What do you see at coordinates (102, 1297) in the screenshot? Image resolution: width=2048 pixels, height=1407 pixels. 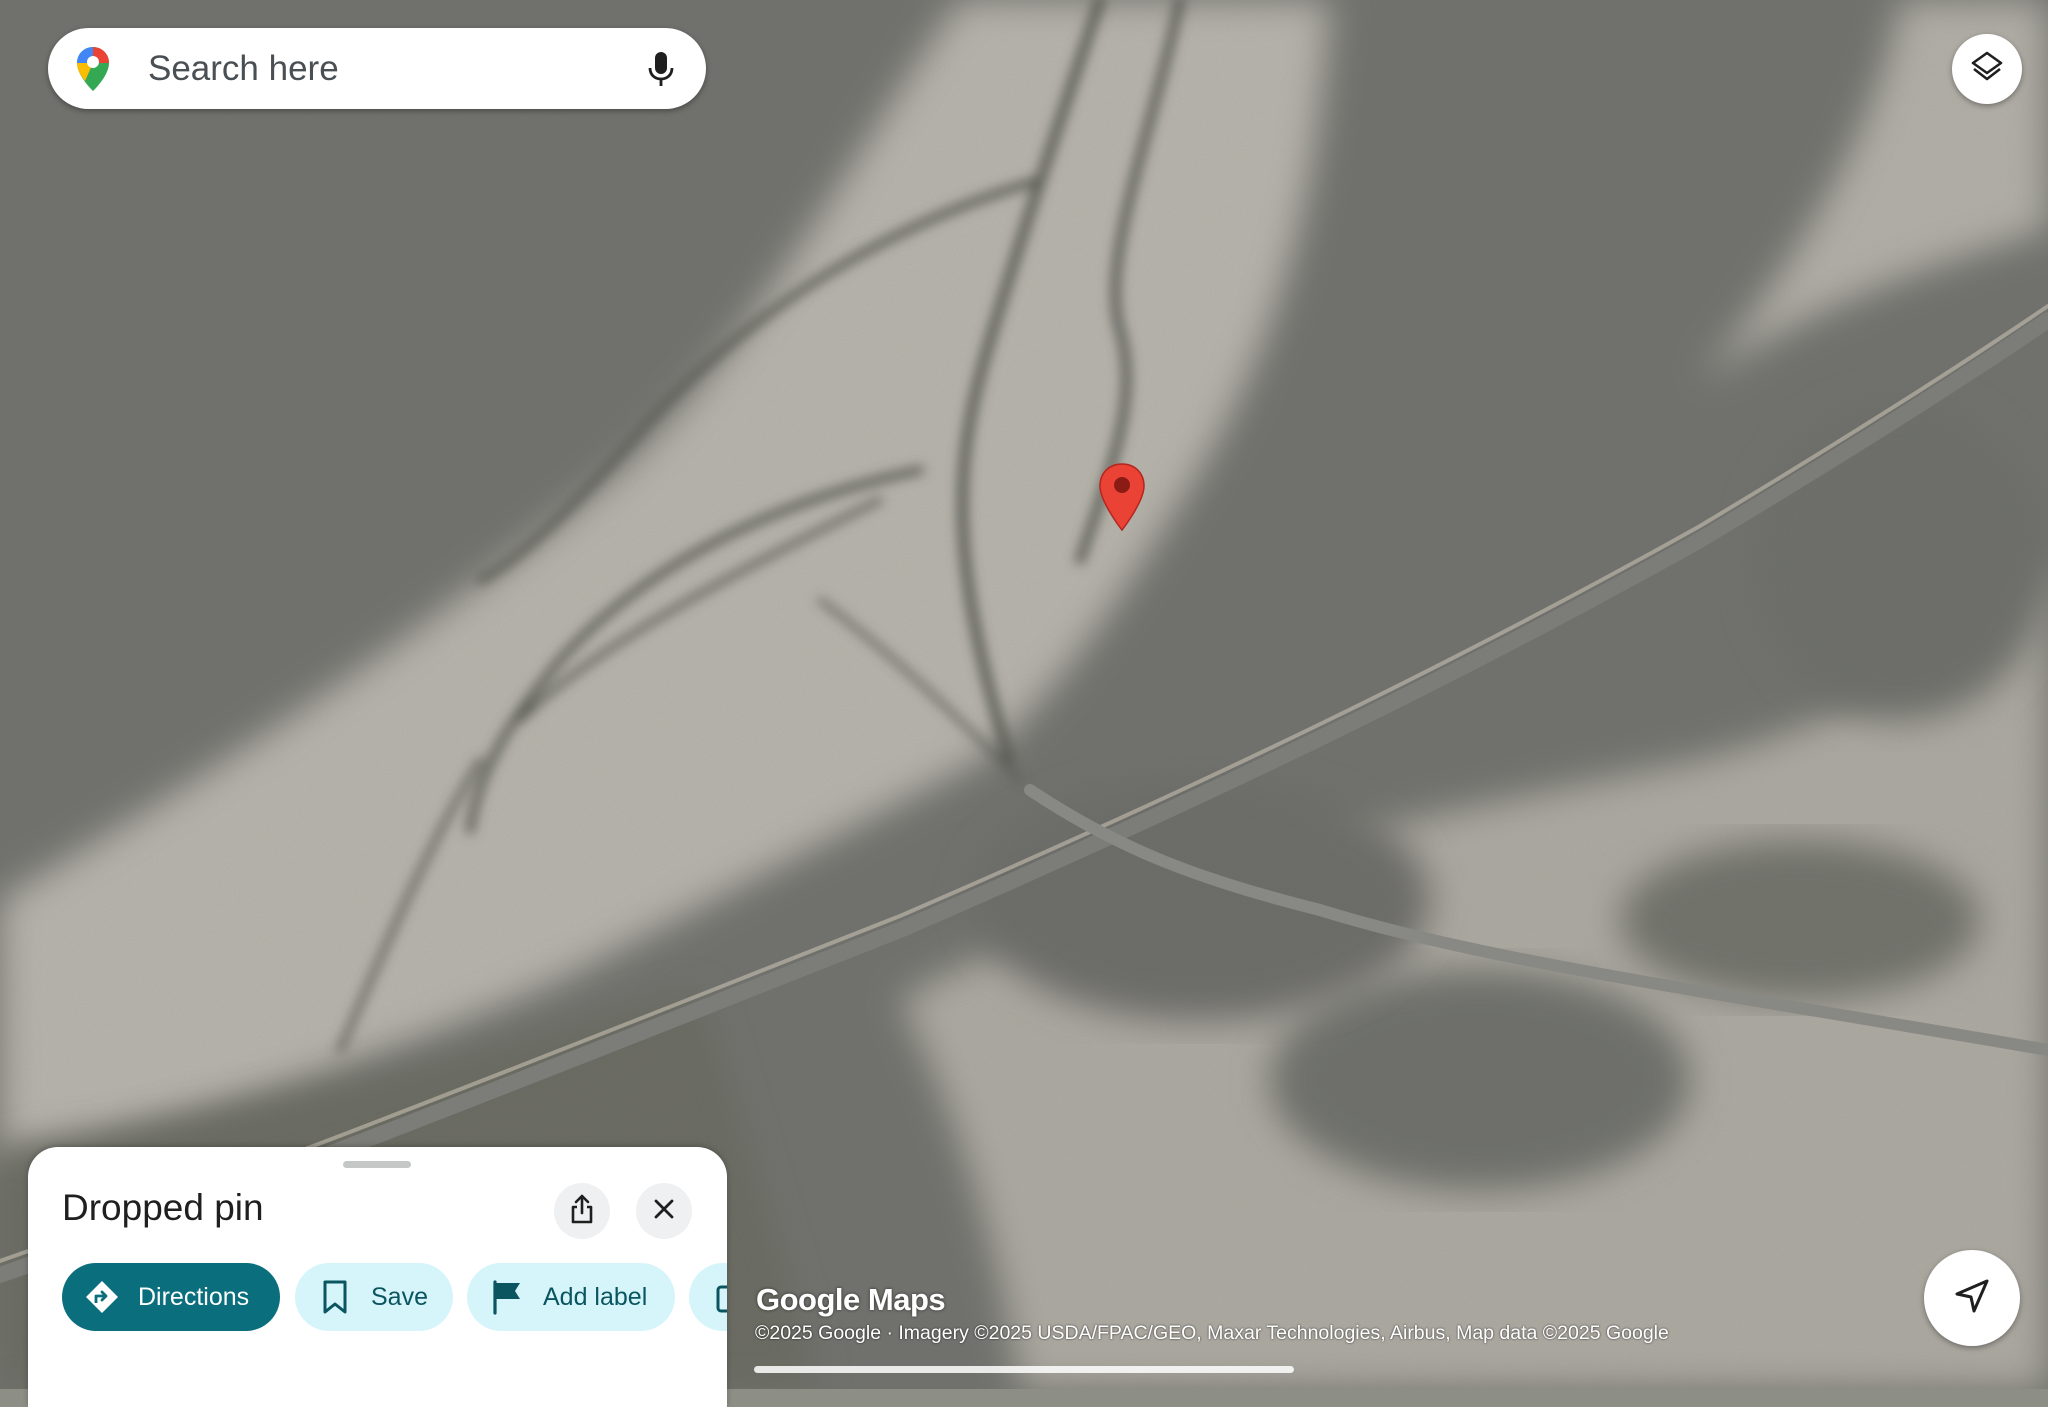 I see `directions-icon` at bounding box center [102, 1297].